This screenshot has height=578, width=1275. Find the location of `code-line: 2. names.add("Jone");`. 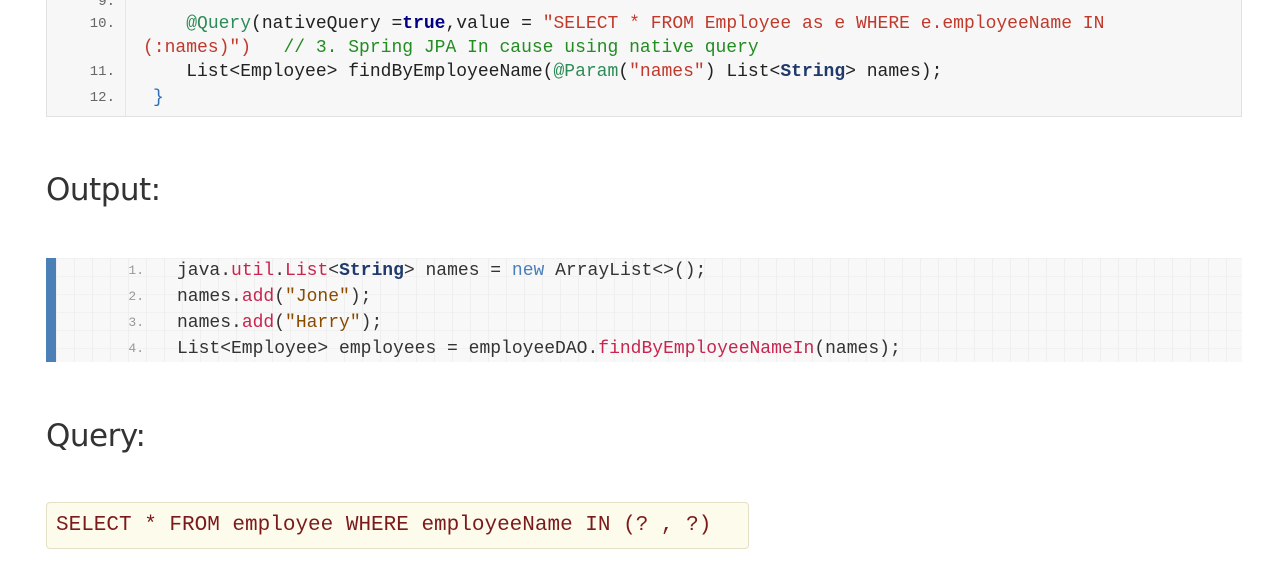

code-line: 2. names.add("Jone"); is located at coordinates (649, 297).